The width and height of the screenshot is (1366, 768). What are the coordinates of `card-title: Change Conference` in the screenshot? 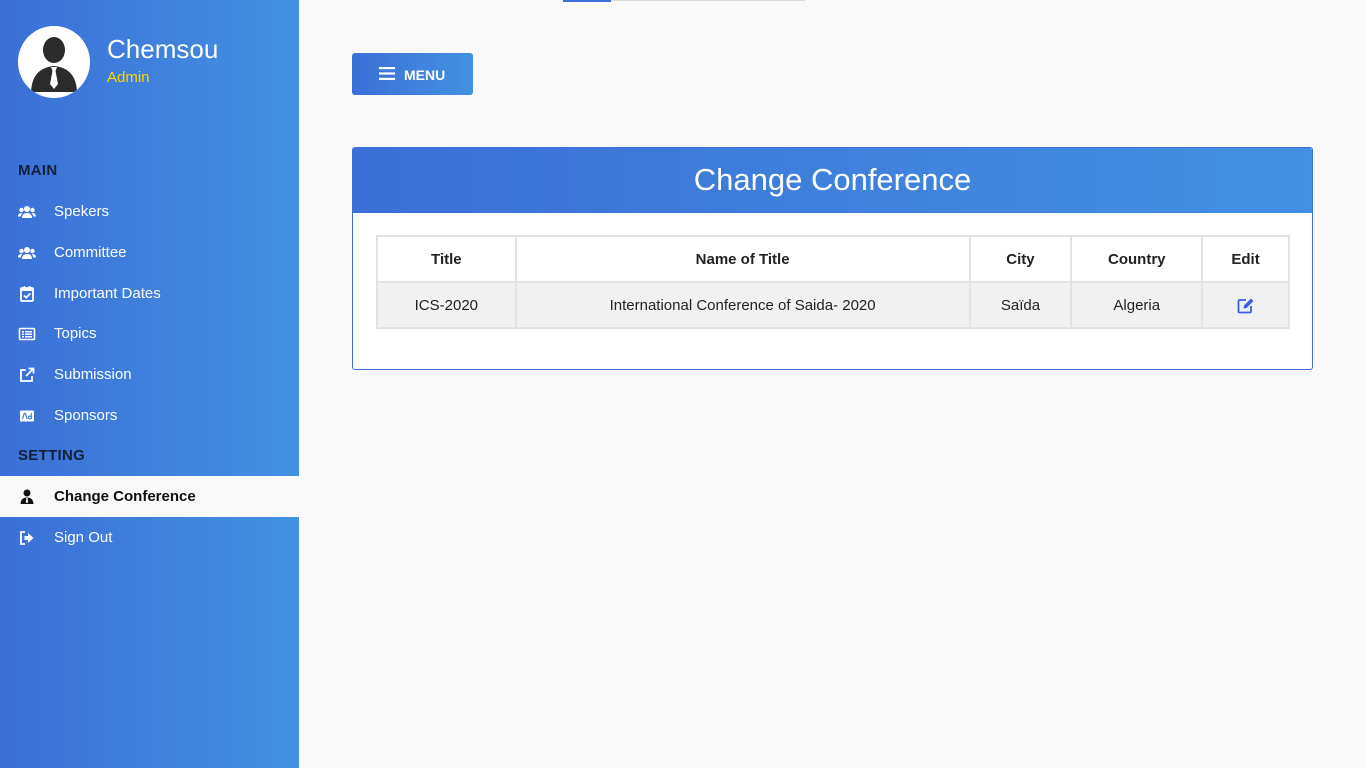 It's located at (832, 179).